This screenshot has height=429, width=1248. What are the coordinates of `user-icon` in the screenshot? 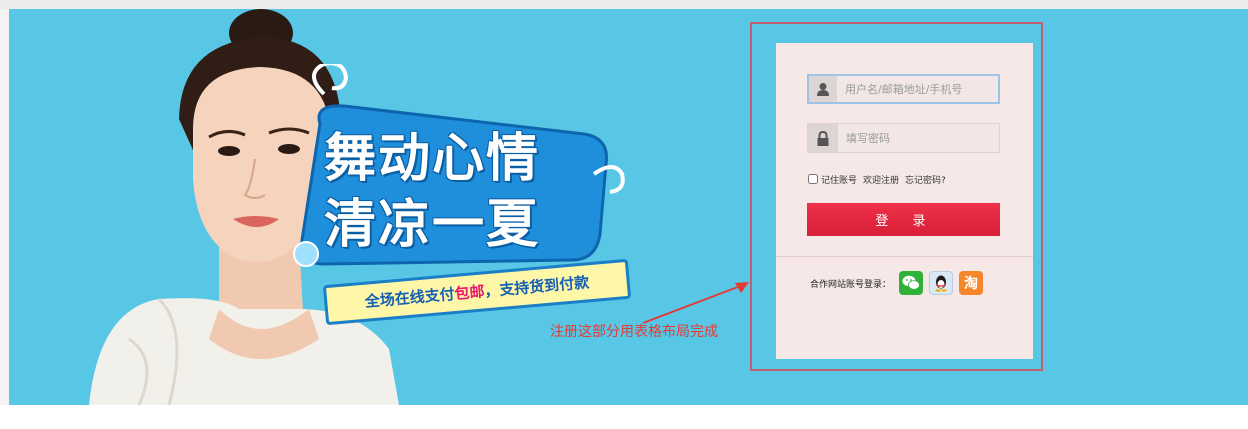 It's located at (823, 89).